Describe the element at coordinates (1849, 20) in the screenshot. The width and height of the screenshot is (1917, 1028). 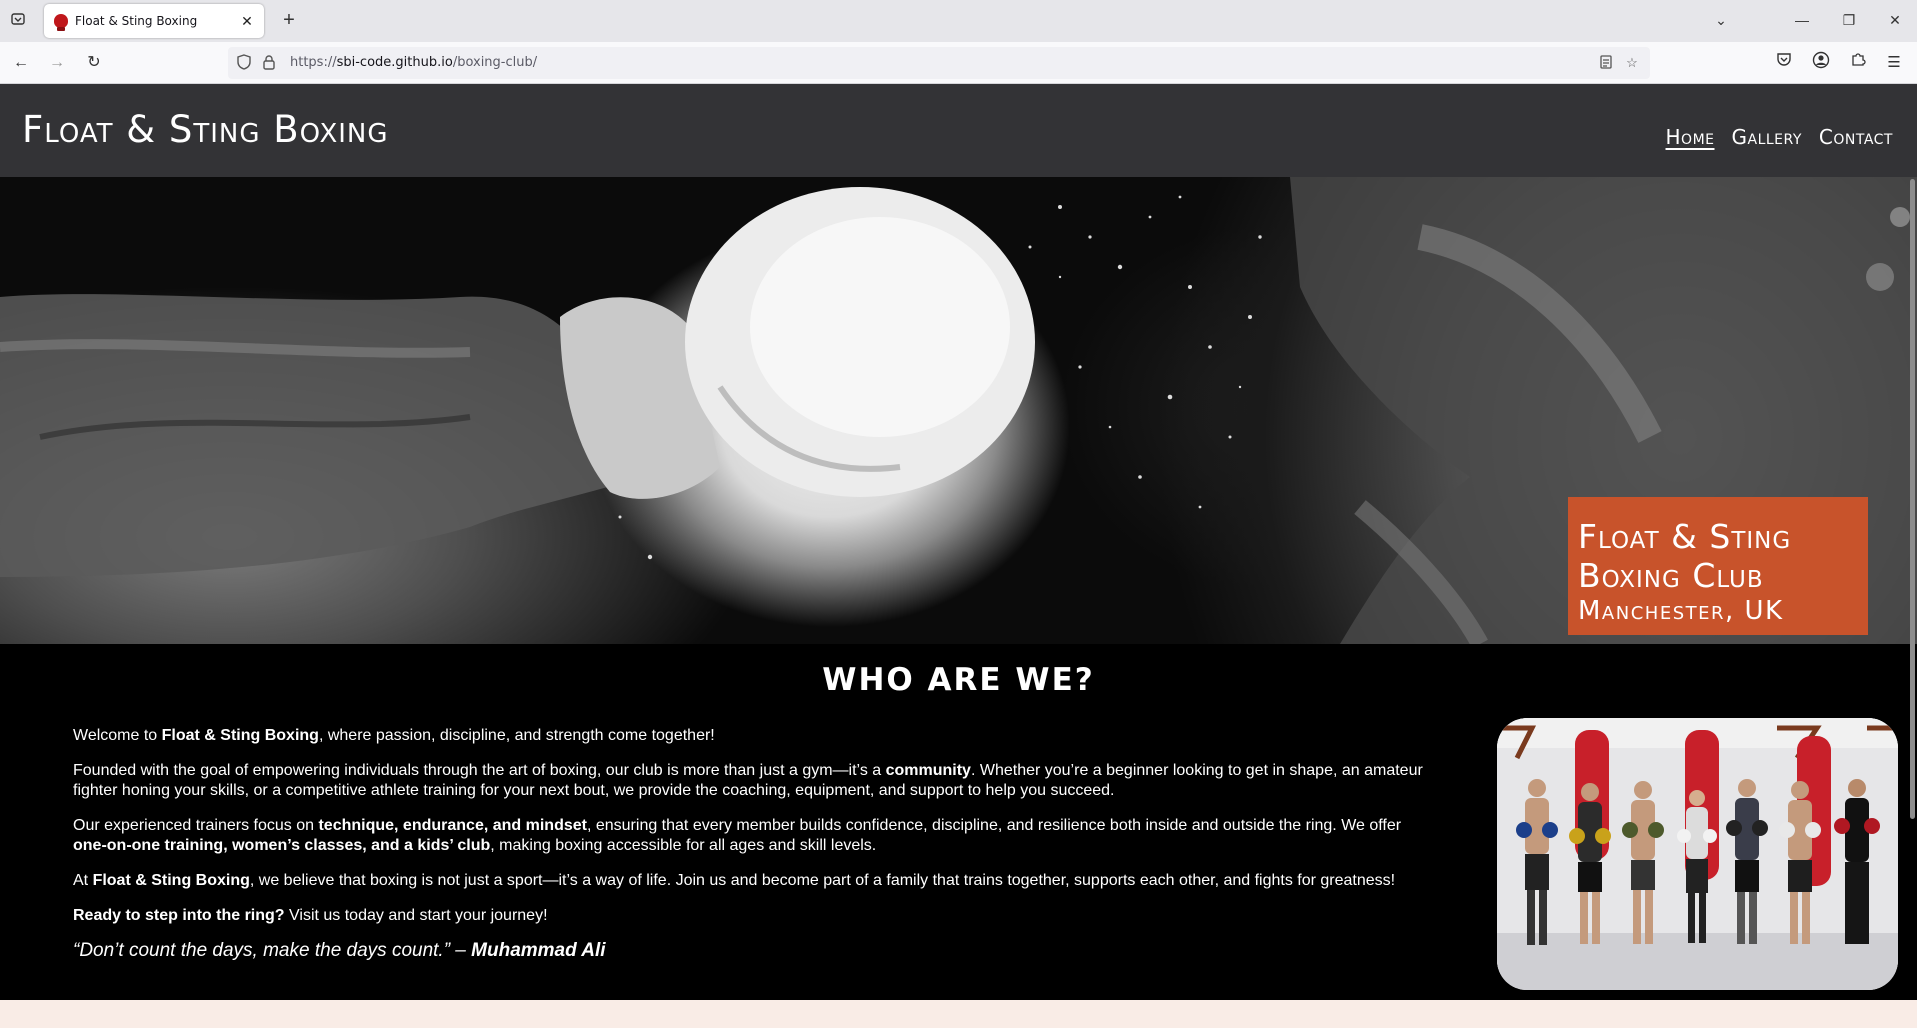
I see `restore-button: ❐` at that location.